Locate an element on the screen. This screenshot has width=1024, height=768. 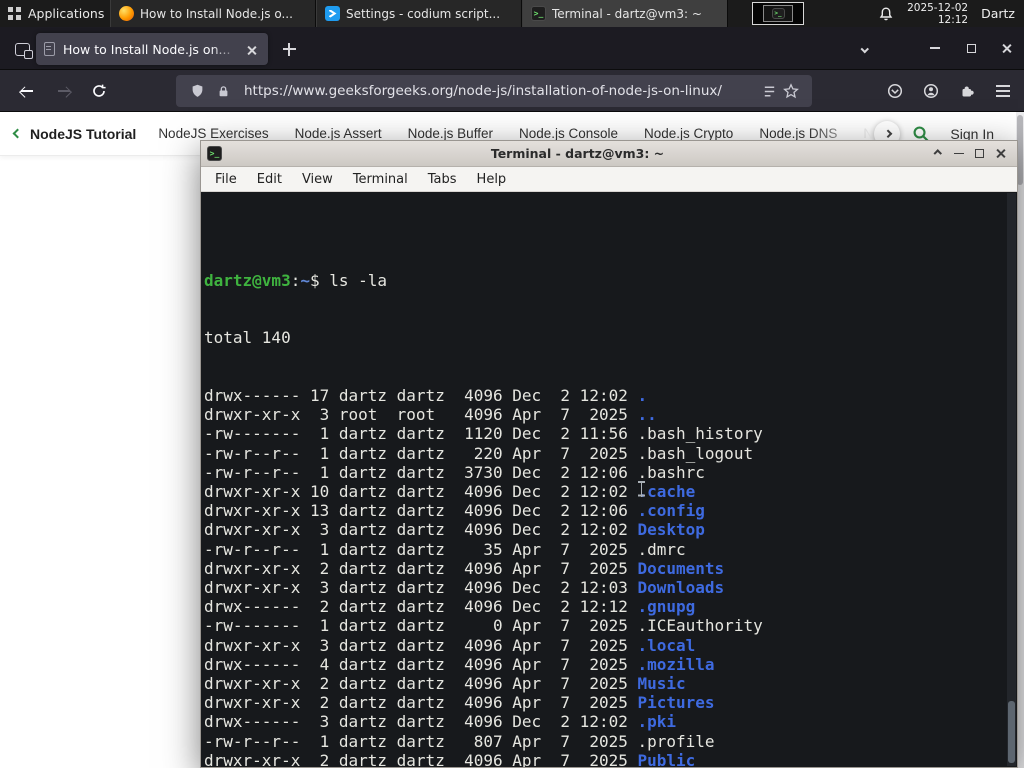
file-name: .bash_history is located at coordinates (700, 434).